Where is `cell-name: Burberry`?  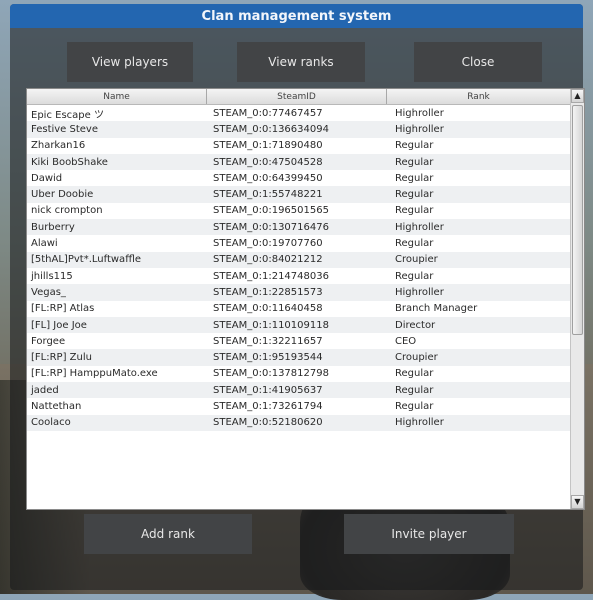
cell-name: Burberry is located at coordinates (53, 227).